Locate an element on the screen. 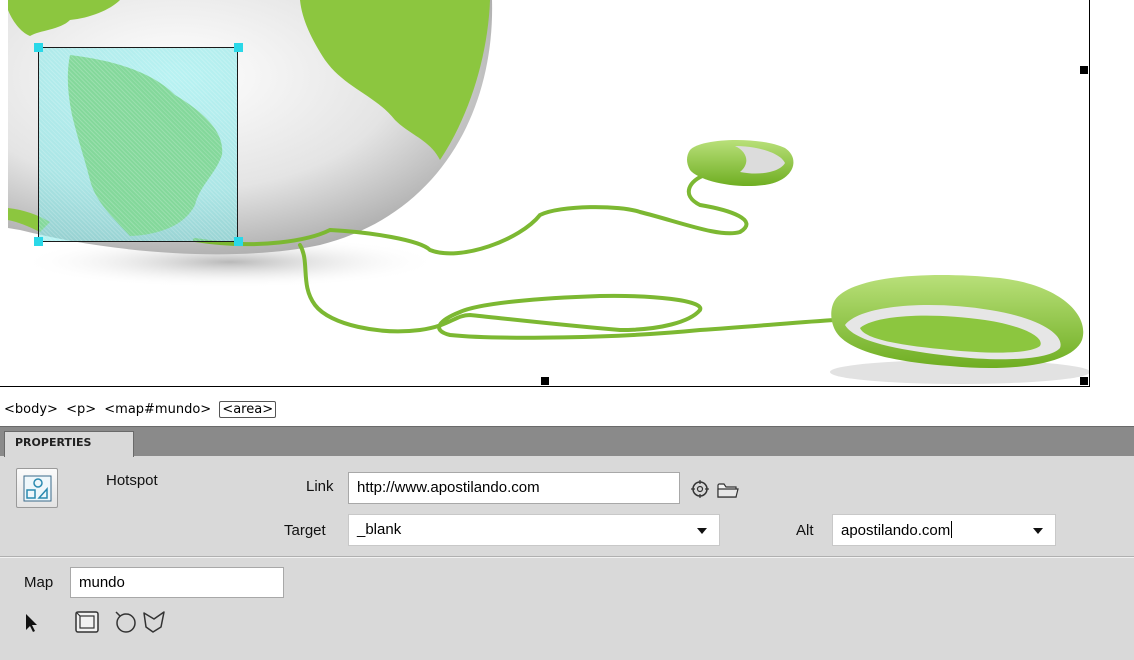  link-label: Link is located at coordinates (320, 486).